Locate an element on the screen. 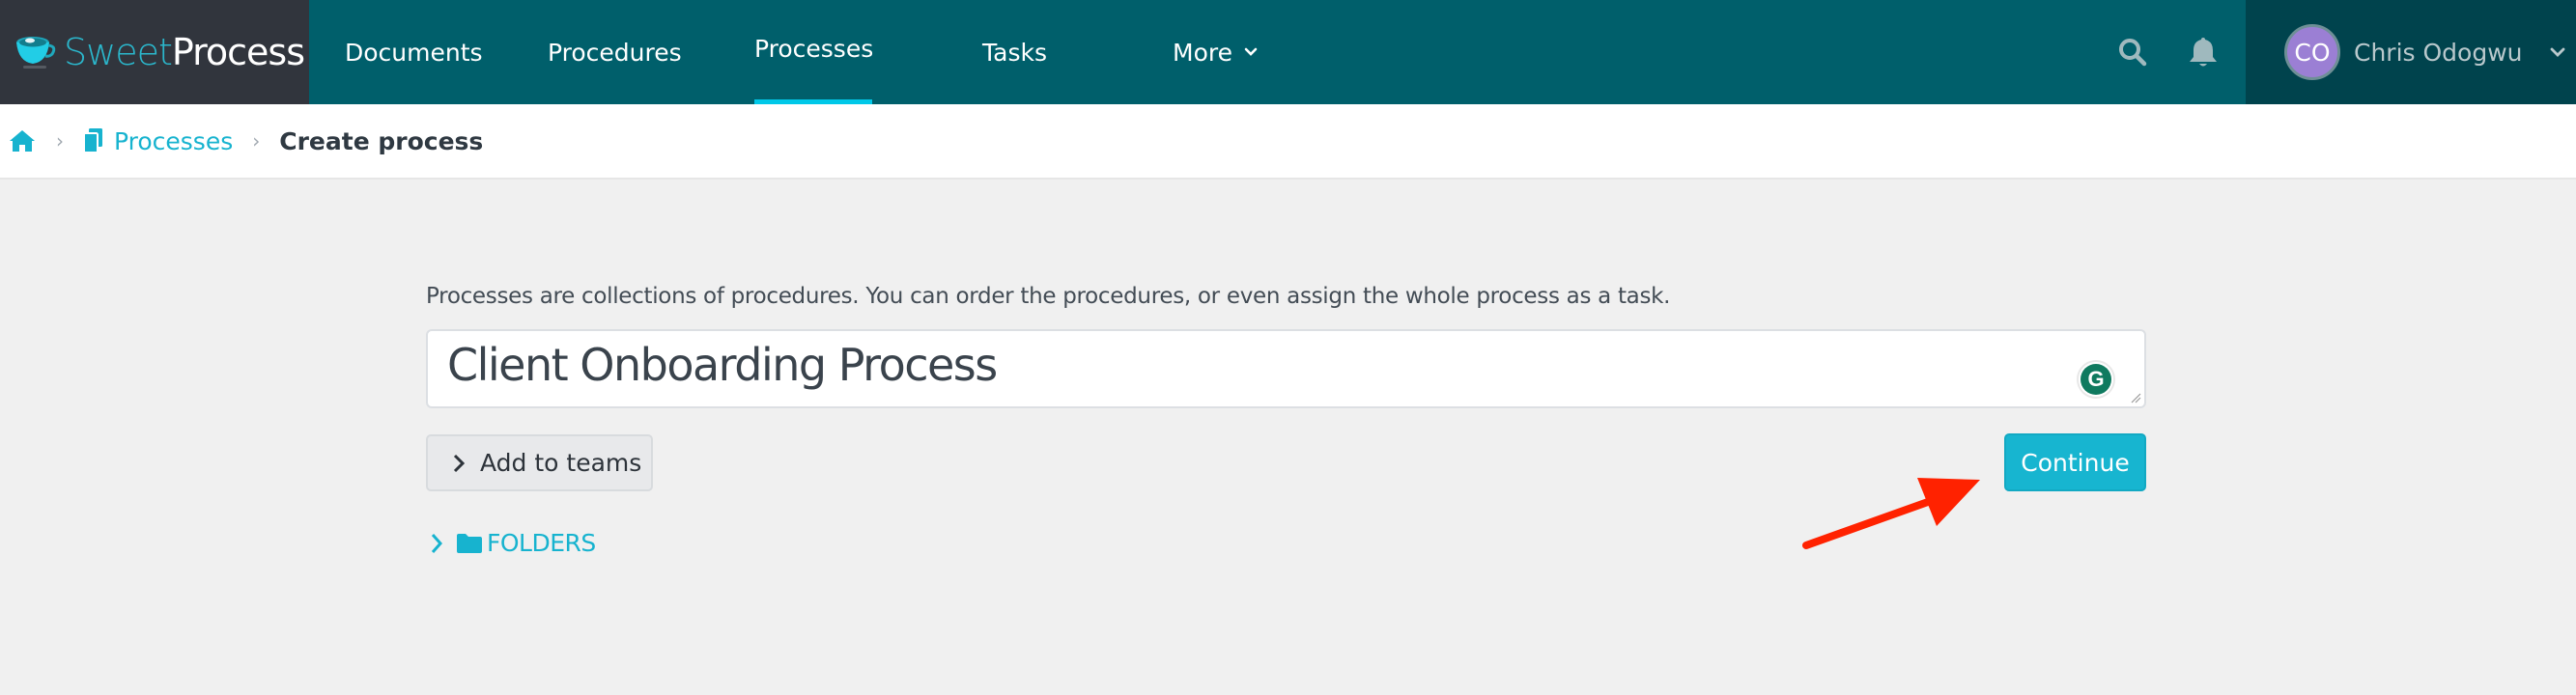  process-title-input is located at coordinates (1286, 368).